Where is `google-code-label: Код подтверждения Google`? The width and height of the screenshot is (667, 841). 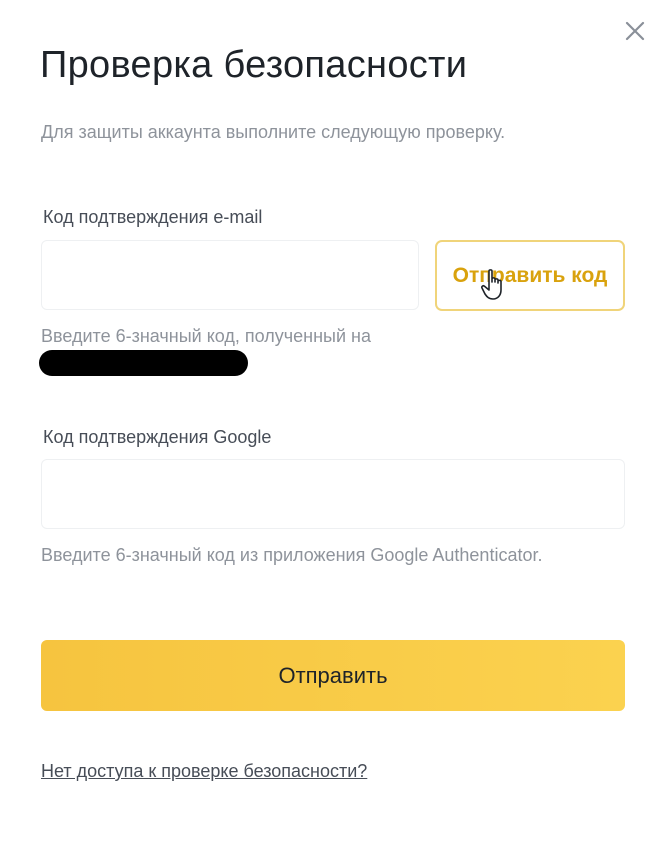
google-code-label: Код подтверждения Google is located at coordinates (157, 437).